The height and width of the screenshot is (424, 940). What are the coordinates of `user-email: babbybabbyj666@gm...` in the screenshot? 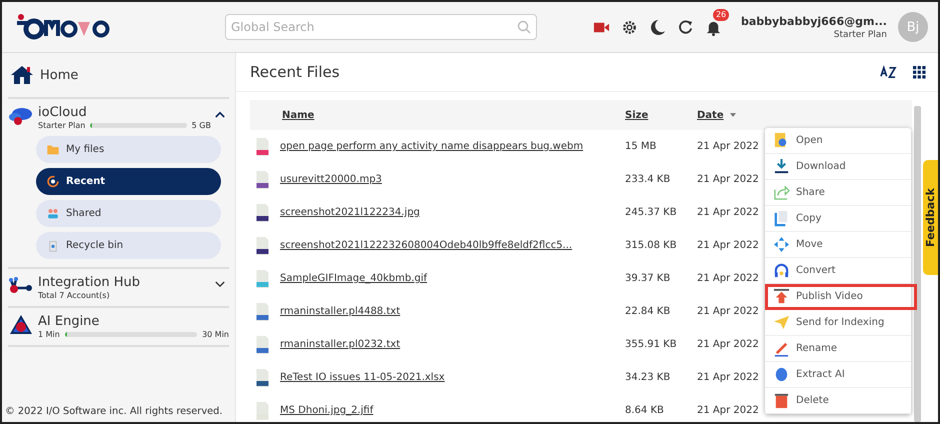 It's located at (813, 21).